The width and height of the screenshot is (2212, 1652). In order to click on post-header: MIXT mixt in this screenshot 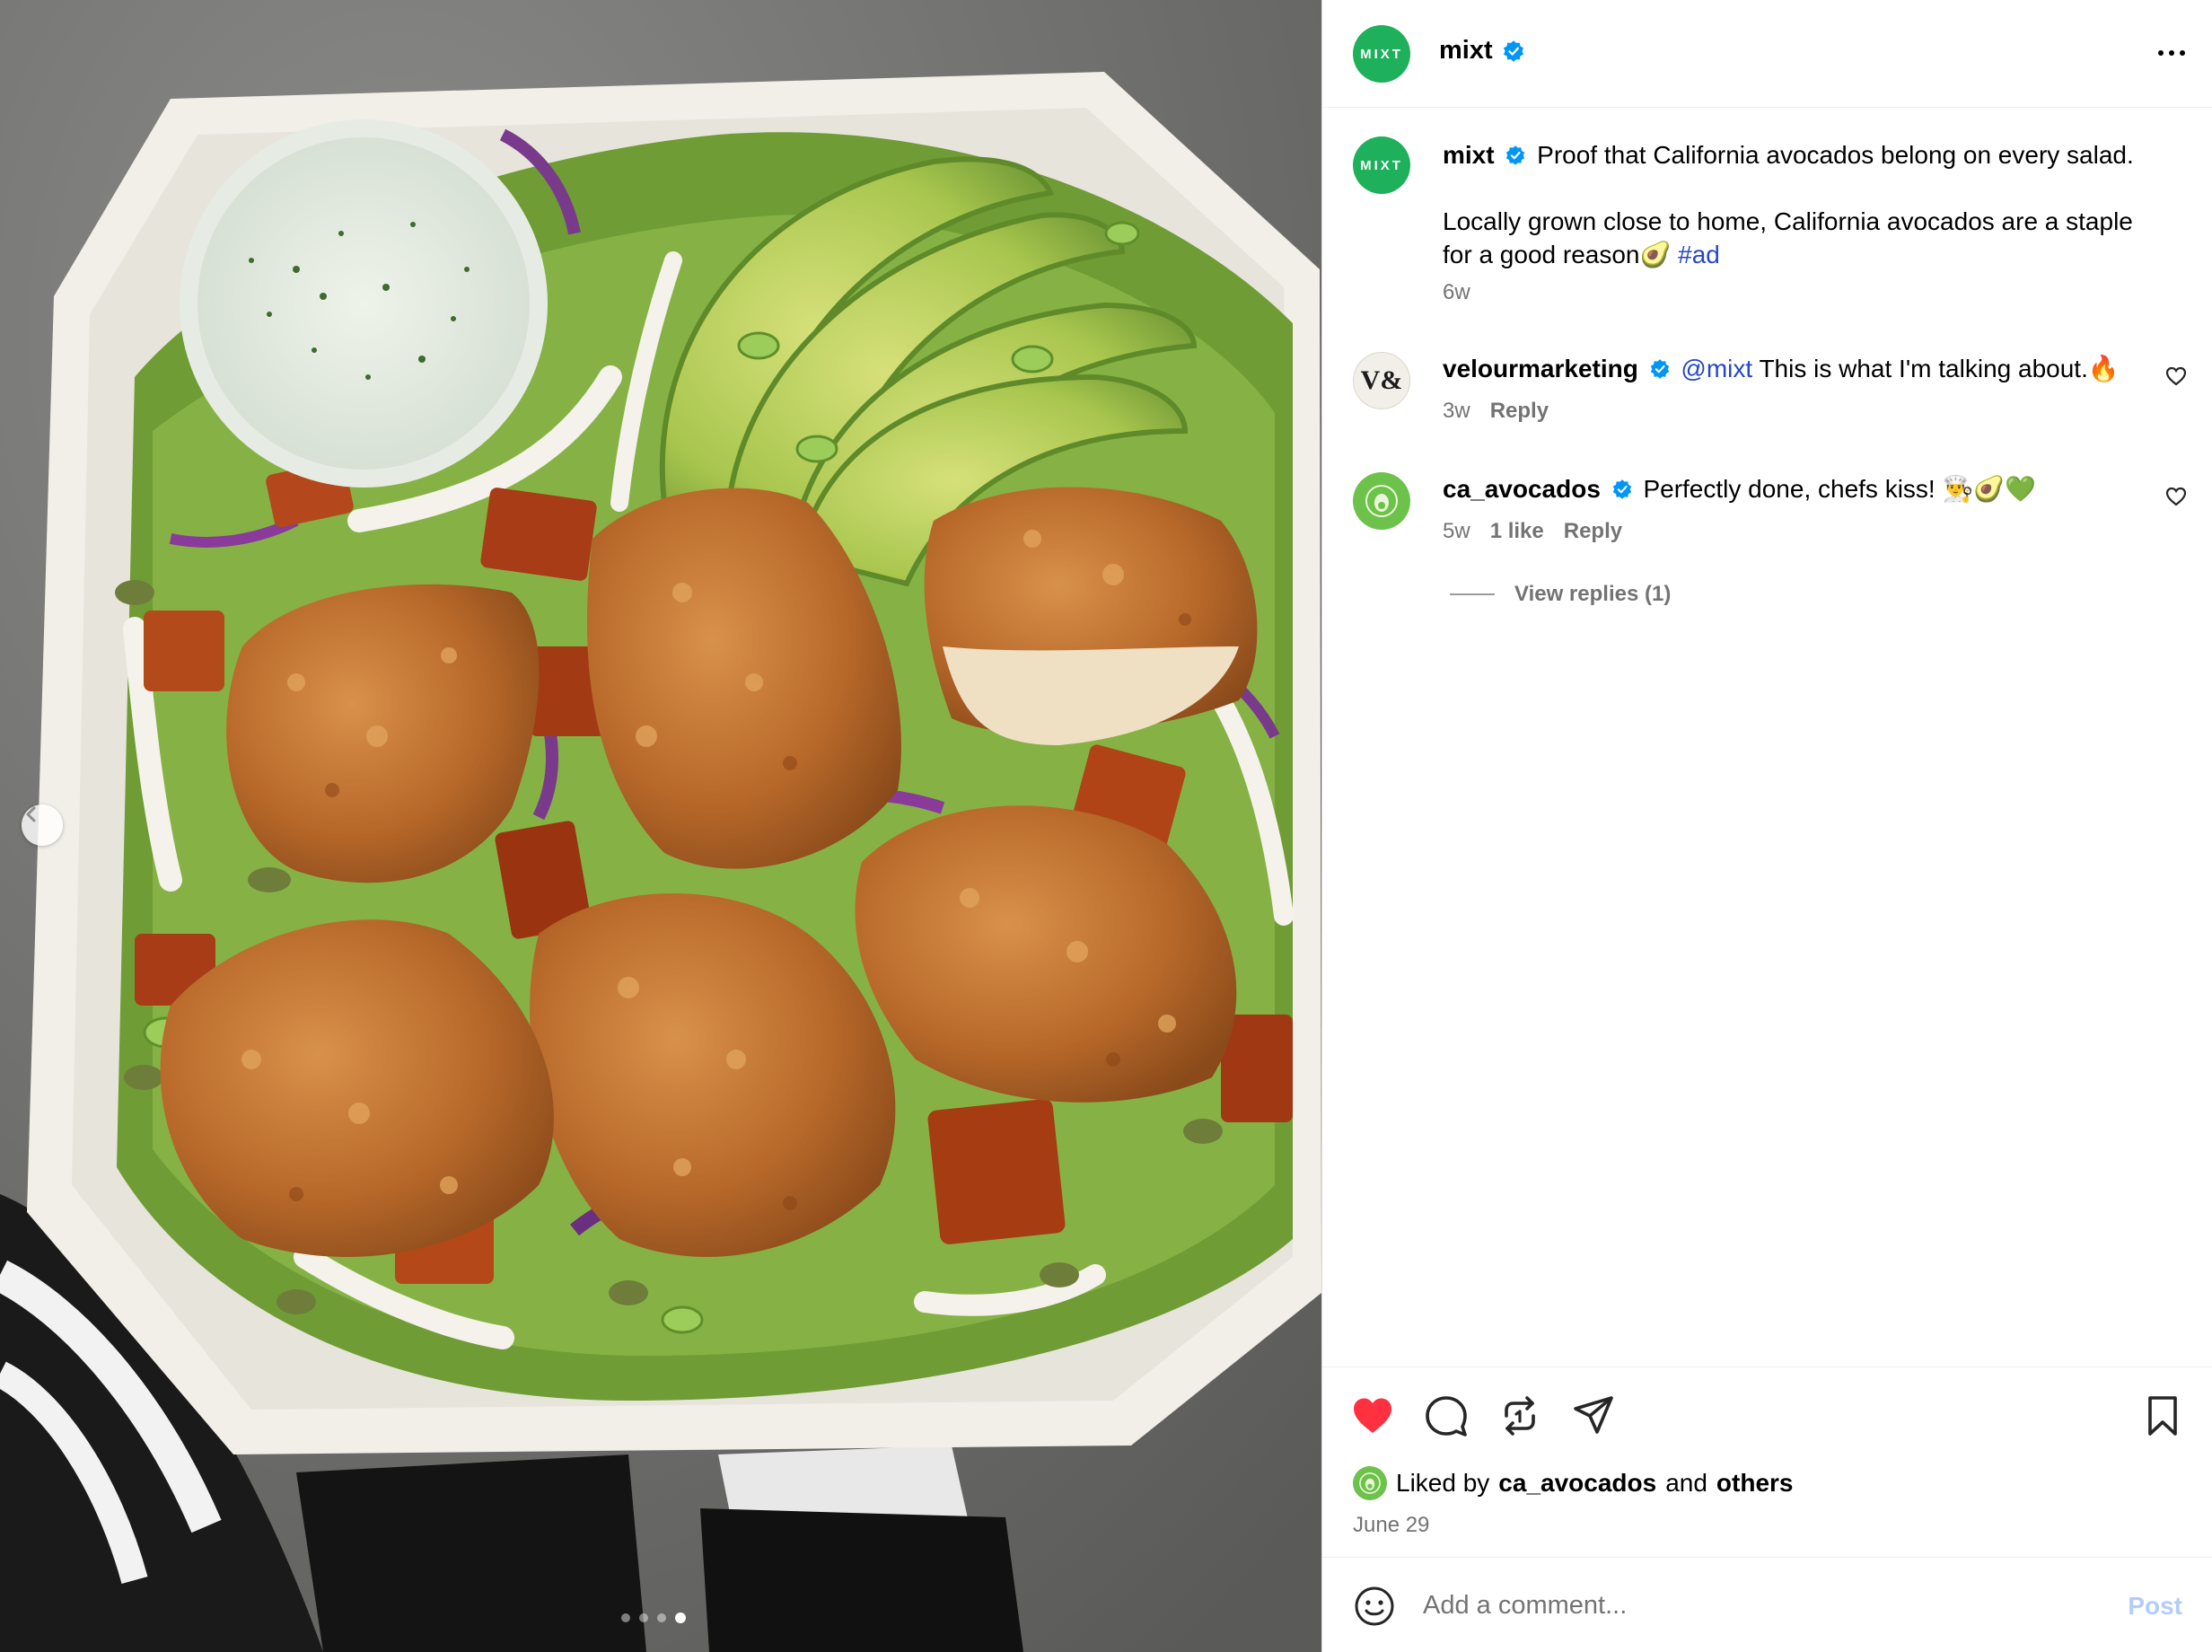, I will do `click(1767, 54)`.